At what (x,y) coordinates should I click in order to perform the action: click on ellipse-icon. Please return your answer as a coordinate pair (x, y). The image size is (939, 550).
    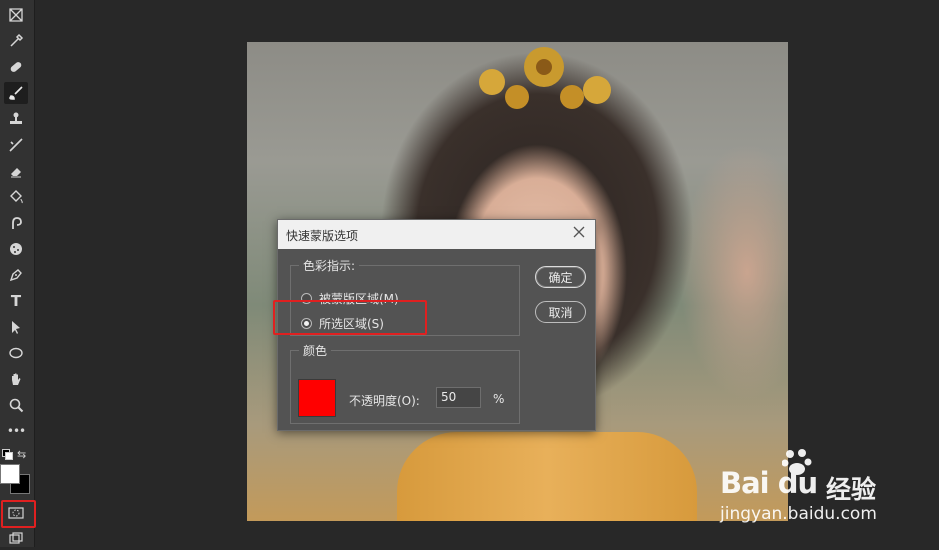
    Looking at the image, I should click on (16, 353).